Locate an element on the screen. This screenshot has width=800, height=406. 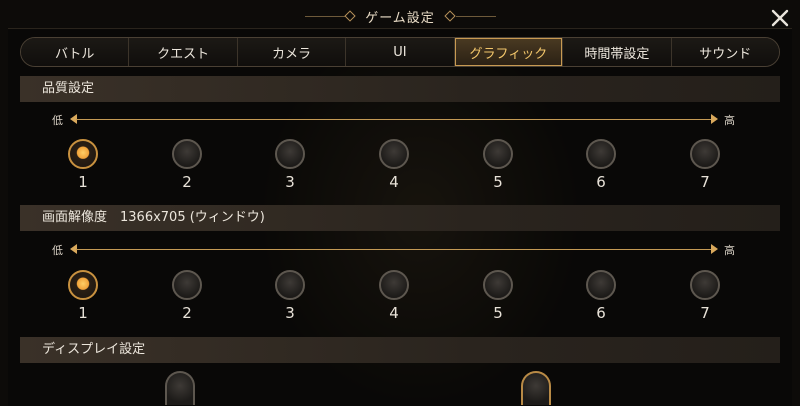
title-diamond-icon-right is located at coordinates (450, 16).